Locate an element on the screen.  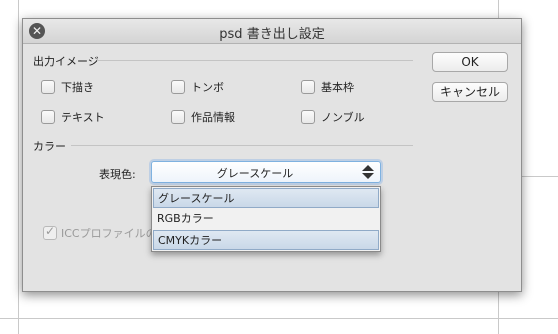
expression-color-label: 表現色: is located at coordinates (117, 174).